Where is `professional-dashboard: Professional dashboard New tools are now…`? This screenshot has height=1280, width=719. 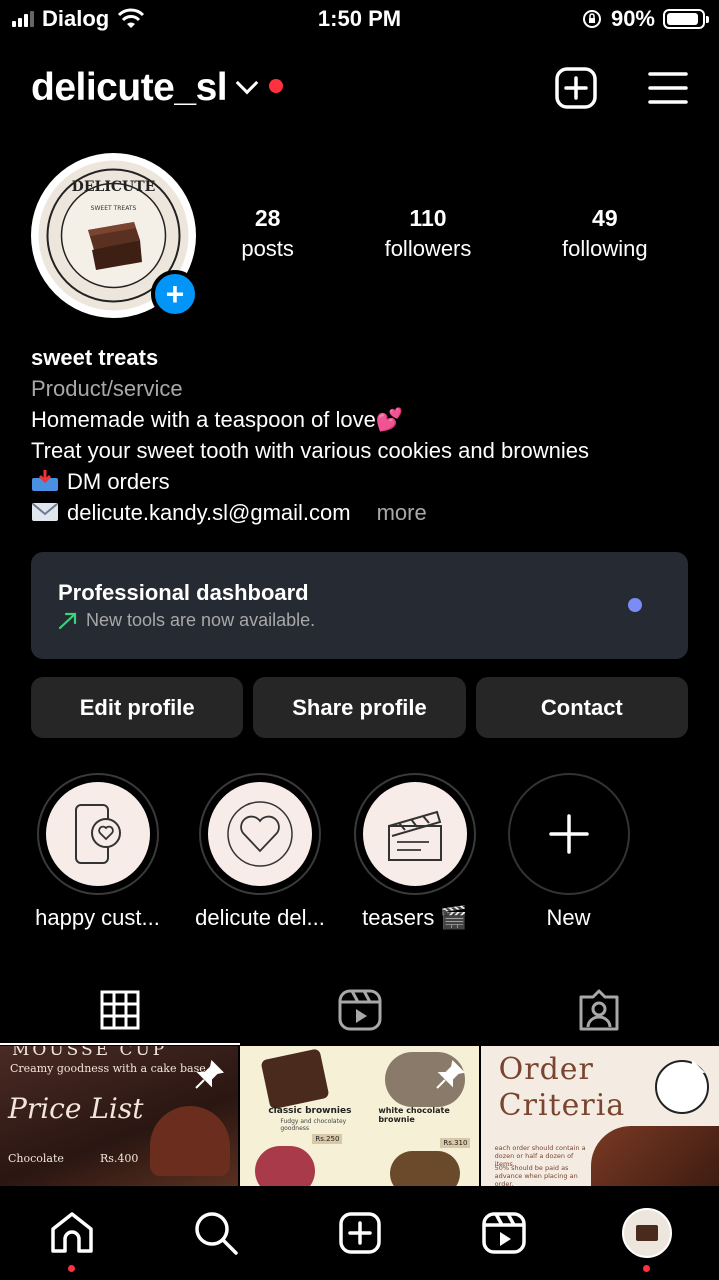
professional-dashboard: Professional dashboard New tools are now… is located at coordinates (359, 605).